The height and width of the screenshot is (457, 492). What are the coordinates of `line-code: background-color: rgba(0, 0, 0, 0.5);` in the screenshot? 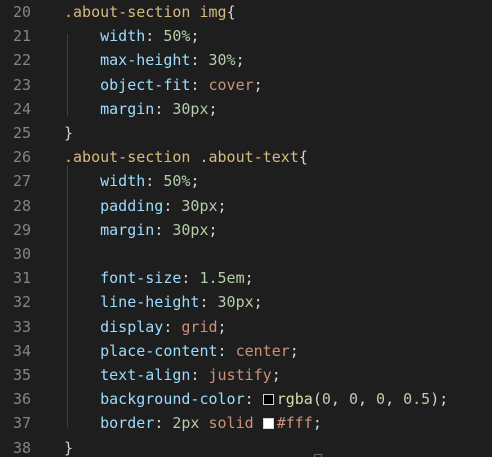 It's located at (256, 399).